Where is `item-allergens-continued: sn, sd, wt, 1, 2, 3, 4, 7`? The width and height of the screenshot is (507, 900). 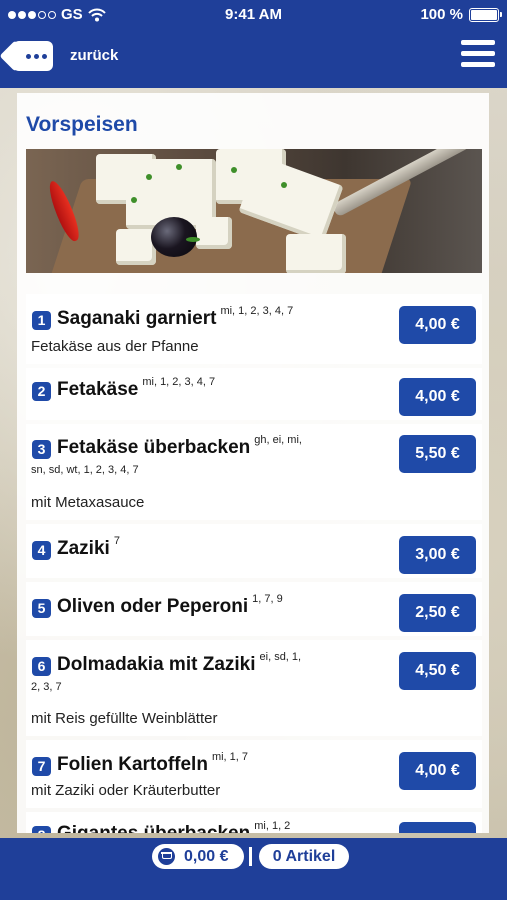 item-allergens-continued: sn, sd, wt, 1, 2, 3, 4, 7 is located at coordinates (85, 470).